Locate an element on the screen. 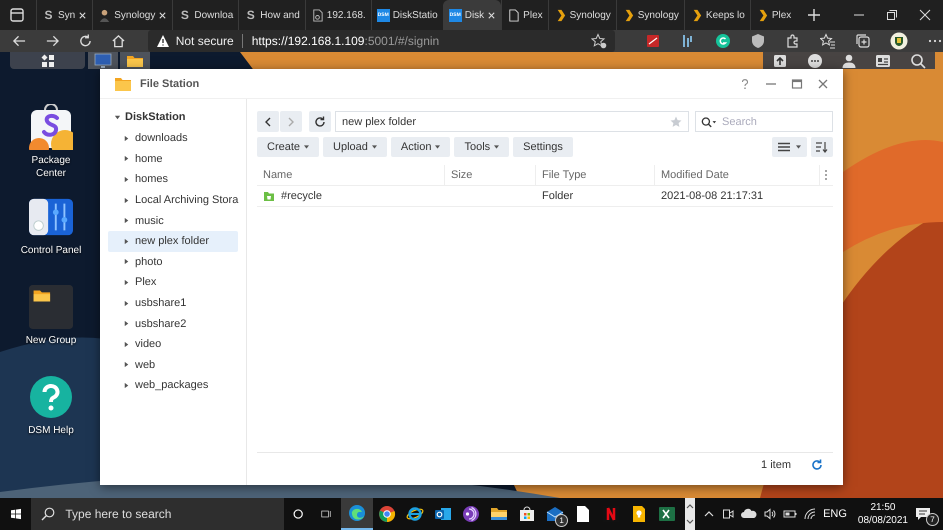  monitor-icon is located at coordinates (103, 61).